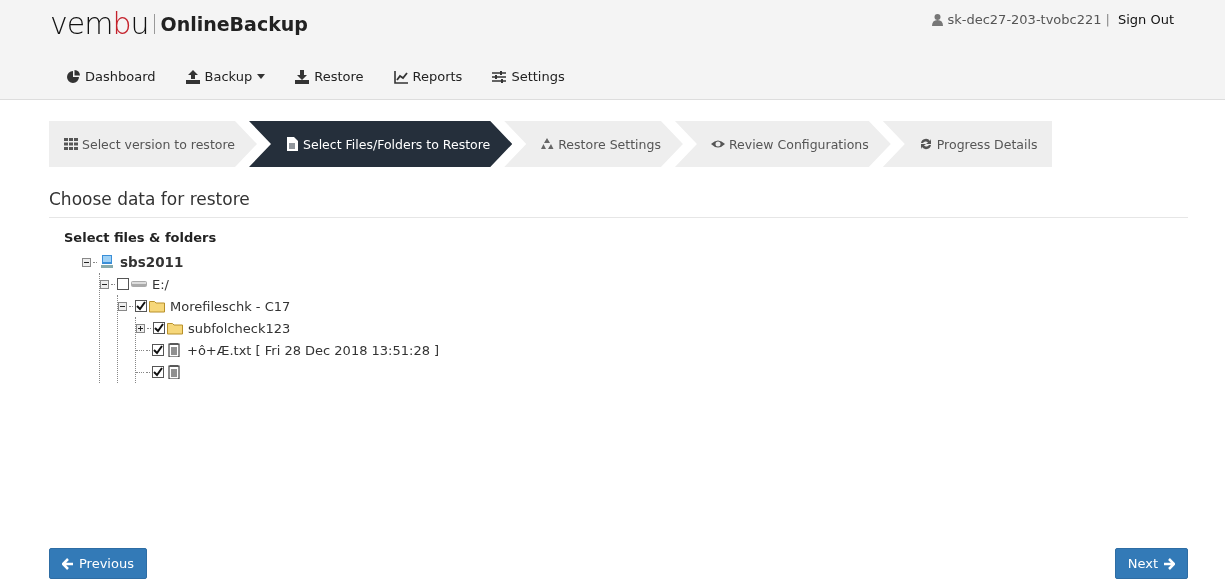 Image resolution: width=1225 pixels, height=582 pixels. What do you see at coordinates (152, 262) in the screenshot?
I see `tree-item: sbs2011` at bounding box center [152, 262].